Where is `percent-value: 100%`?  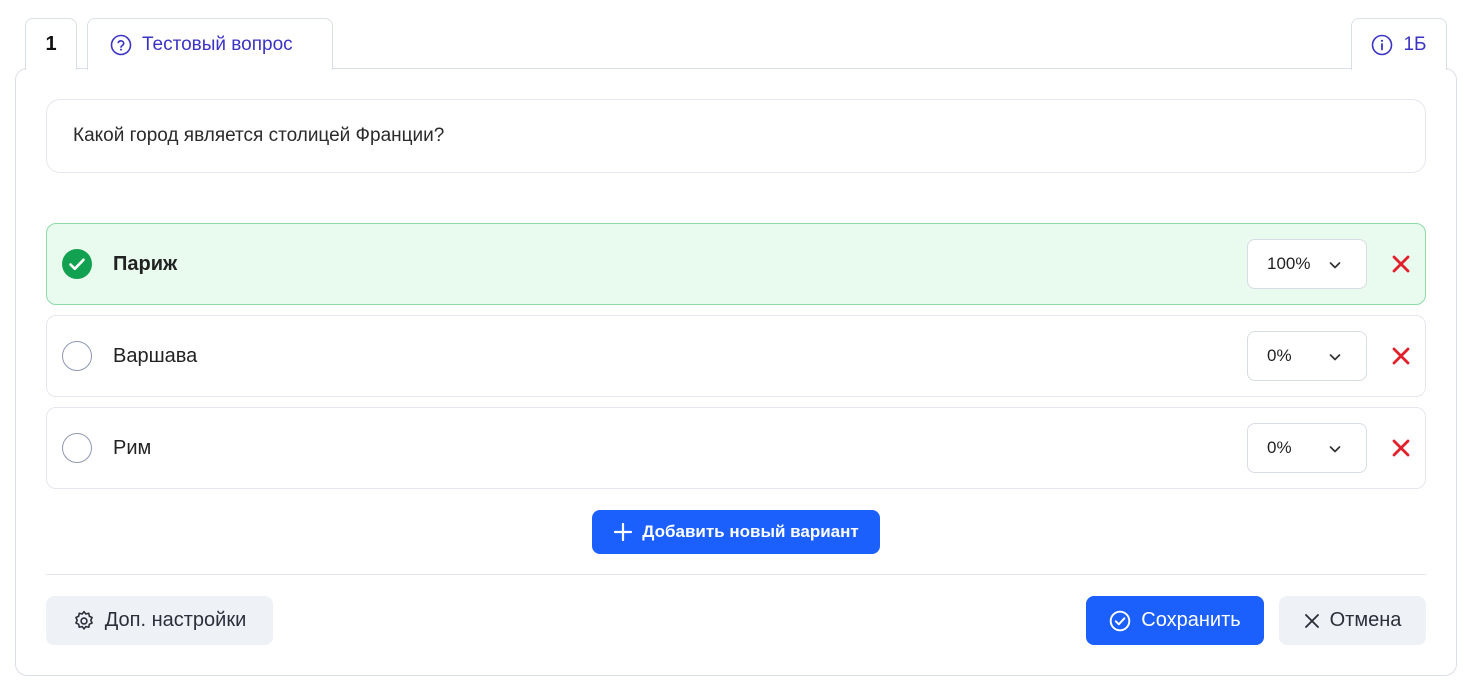 percent-value: 100% is located at coordinates (1289, 263).